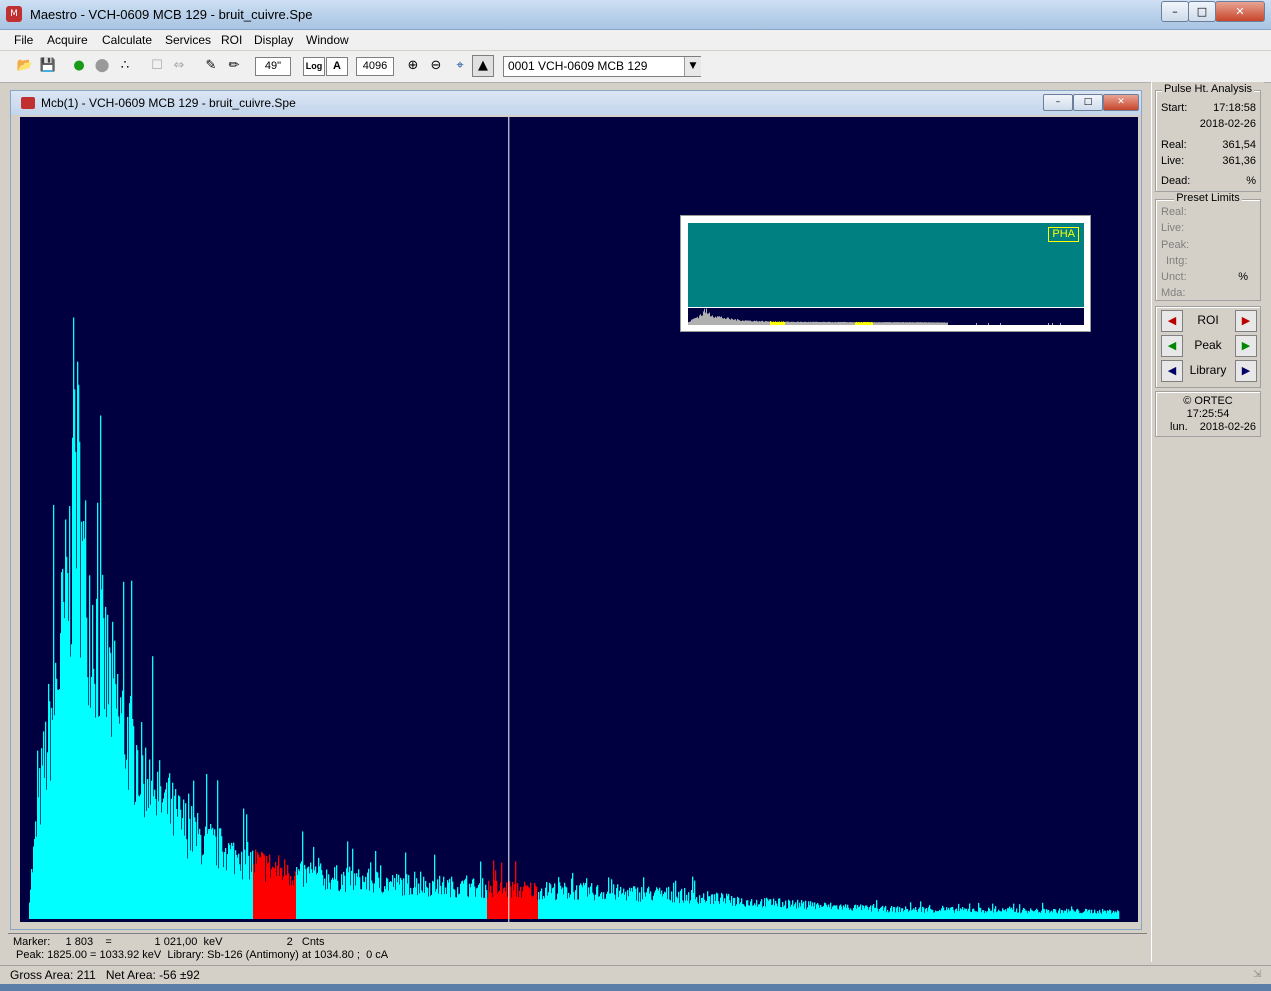 This screenshot has width=1271, height=991. What do you see at coordinates (23, 40) in the screenshot?
I see `menu-file: File` at bounding box center [23, 40].